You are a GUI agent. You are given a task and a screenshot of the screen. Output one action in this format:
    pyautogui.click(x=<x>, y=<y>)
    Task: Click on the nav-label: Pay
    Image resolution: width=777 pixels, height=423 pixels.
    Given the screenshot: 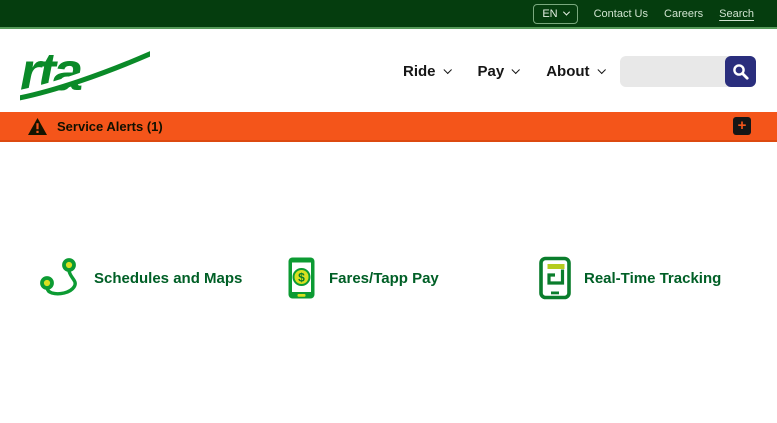 What is the action you would take?
    pyautogui.click(x=491, y=71)
    